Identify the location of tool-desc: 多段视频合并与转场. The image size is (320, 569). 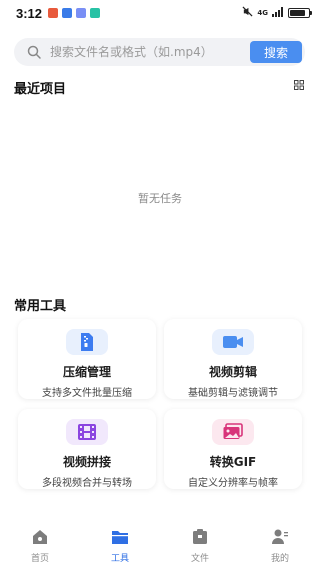
(87, 483).